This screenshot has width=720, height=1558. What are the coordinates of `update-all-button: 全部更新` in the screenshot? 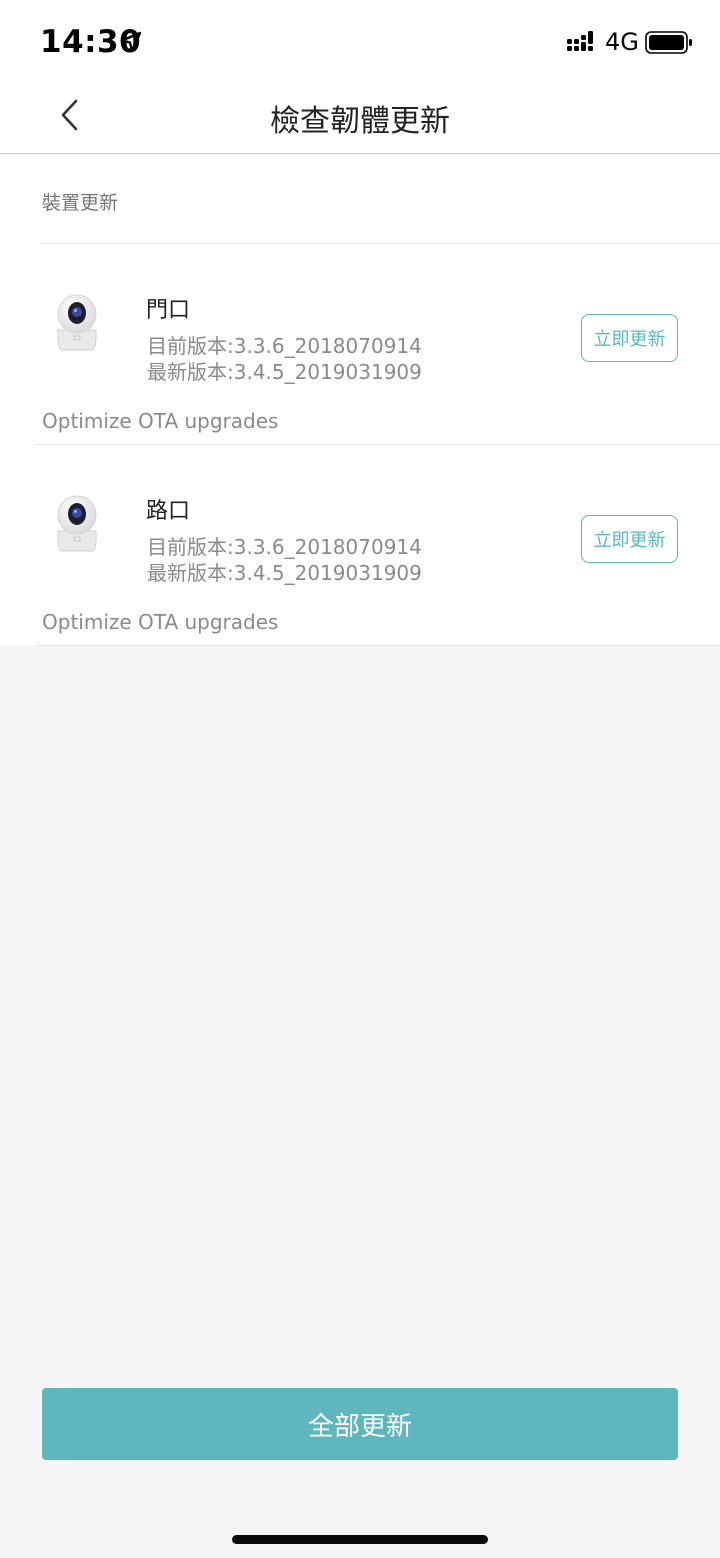 It's located at (360, 1424).